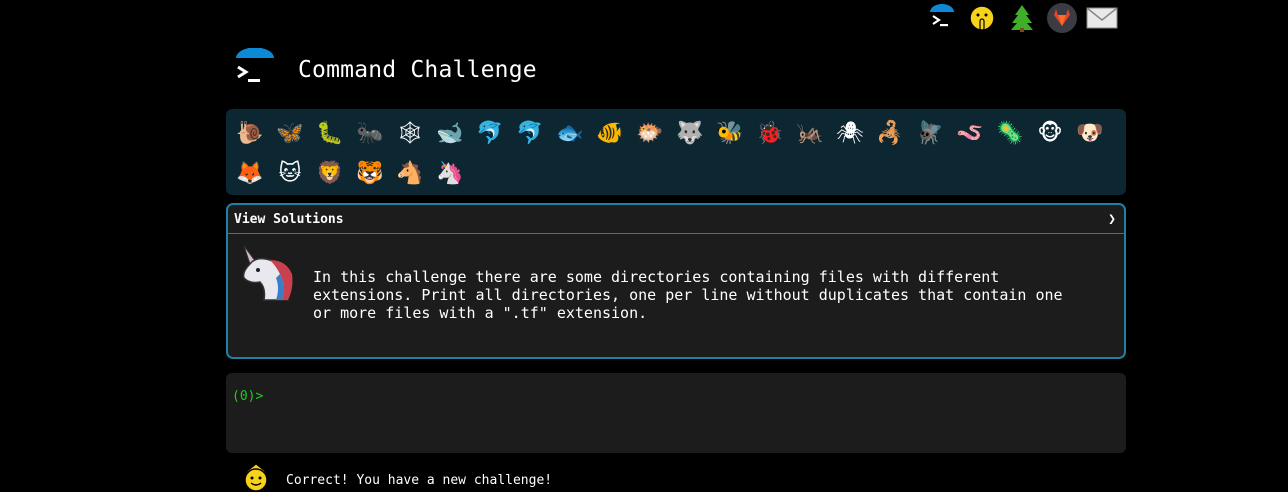 Image resolution: width=1288 pixels, height=492 pixels. I want to click on challenge-fly-icon: 🪰, so click(930, 133).